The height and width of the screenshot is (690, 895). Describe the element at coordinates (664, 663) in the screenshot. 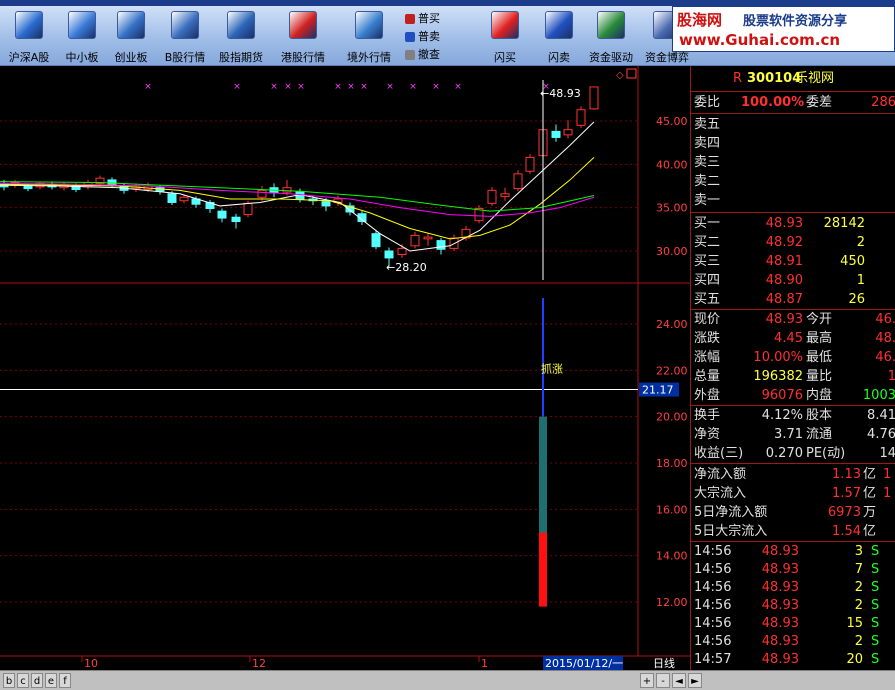

I see `period-selector: 日线` at that location.